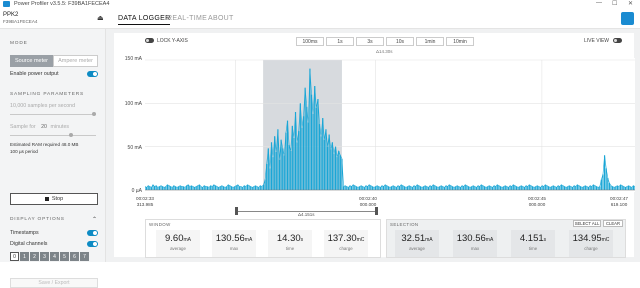  I want to click on eject-icon: ⏏, so click(100, 18).